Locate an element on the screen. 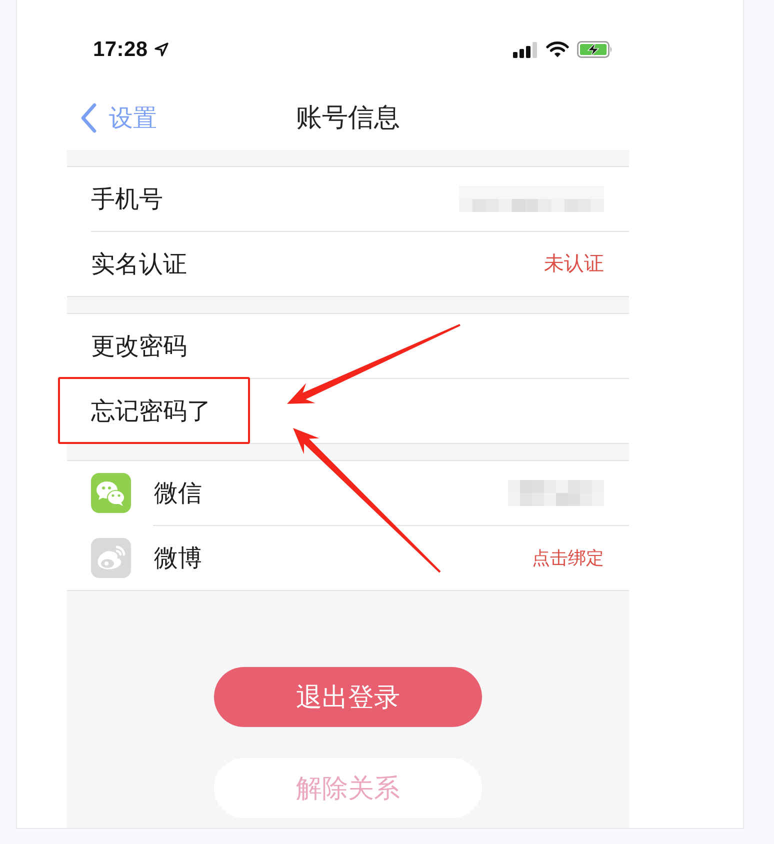 This screenshot has width=774, height=844. row-label: 实名认证 is located at coordinates (139, 265).